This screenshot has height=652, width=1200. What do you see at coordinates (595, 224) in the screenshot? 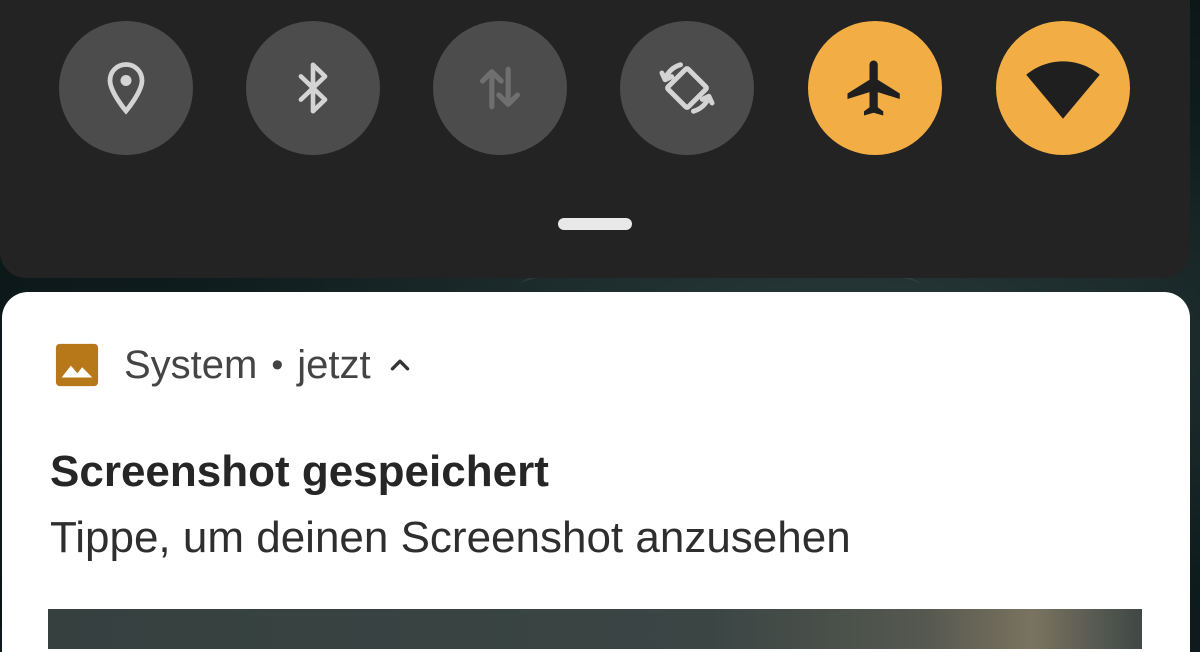
I see `drag-handle` at bounding box center [595, 224].